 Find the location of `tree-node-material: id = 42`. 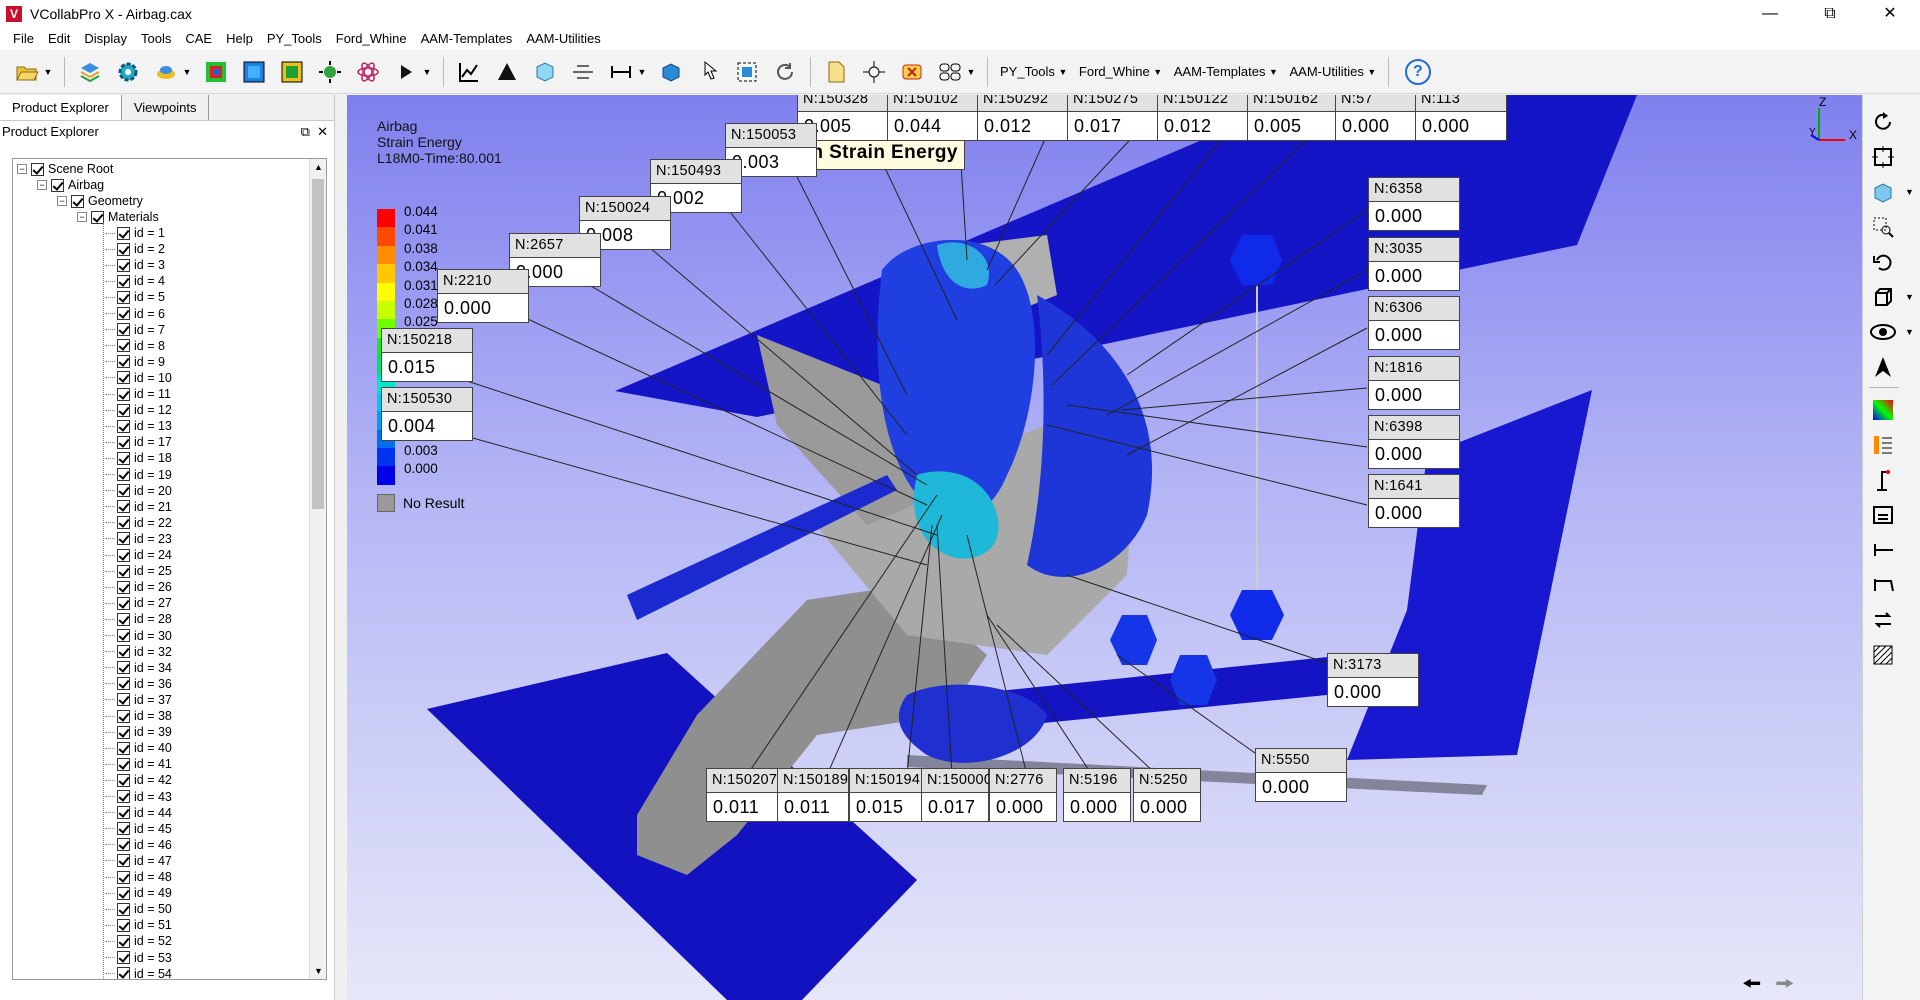

tree-node-material: id = 42 is located at coordinates (138, 780).